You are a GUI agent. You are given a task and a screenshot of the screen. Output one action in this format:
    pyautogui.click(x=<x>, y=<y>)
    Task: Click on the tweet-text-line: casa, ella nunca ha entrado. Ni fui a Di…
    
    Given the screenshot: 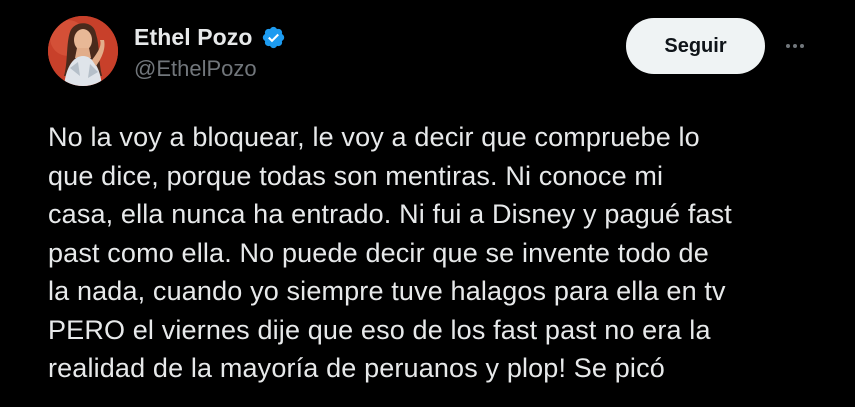 What is the action you would take?
    pyautogui.click(x=390, y=214)
    